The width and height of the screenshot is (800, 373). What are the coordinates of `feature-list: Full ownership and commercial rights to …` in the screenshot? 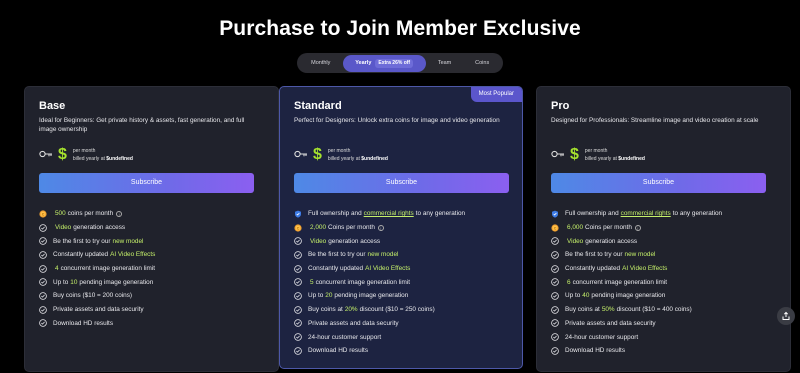 It's located at (636, 282).